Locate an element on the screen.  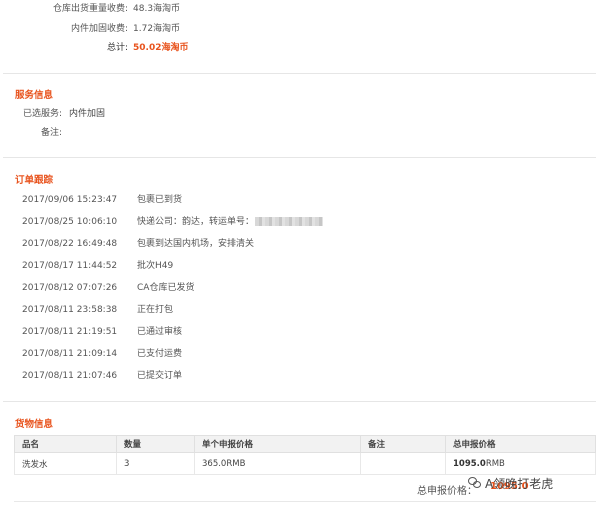
wechat-logo-icon is located at coordinates (475, 483).